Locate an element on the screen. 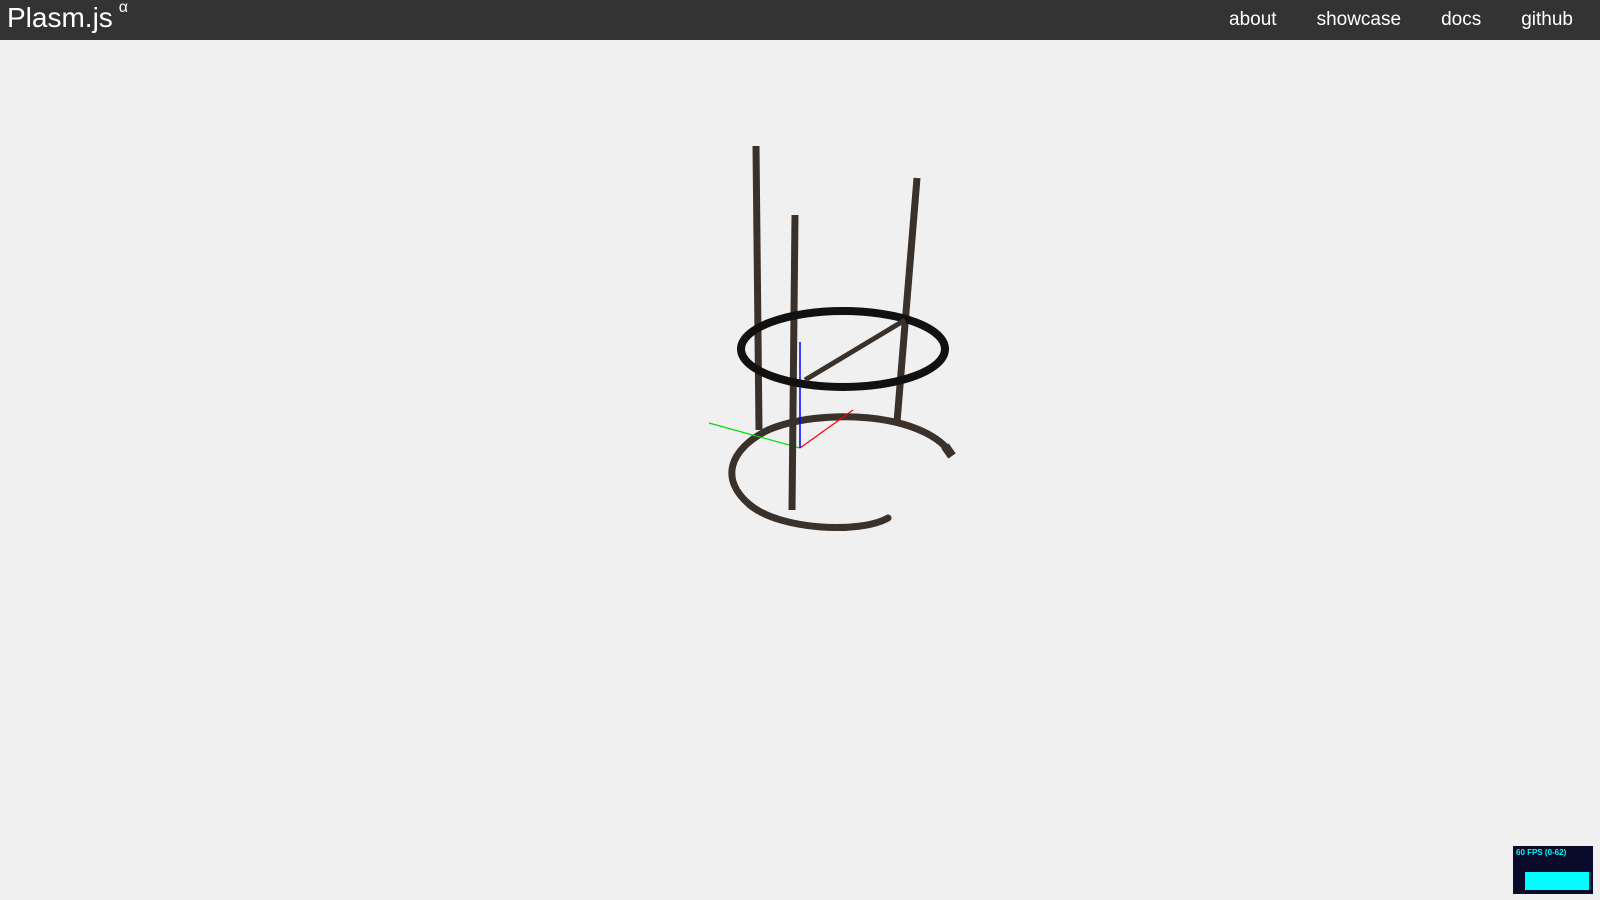 Image resolution: width=1600 pixels, height=900 pixels. top-navbar: Plasm.js α about showcase docs github is located at coordinates (800, 20).